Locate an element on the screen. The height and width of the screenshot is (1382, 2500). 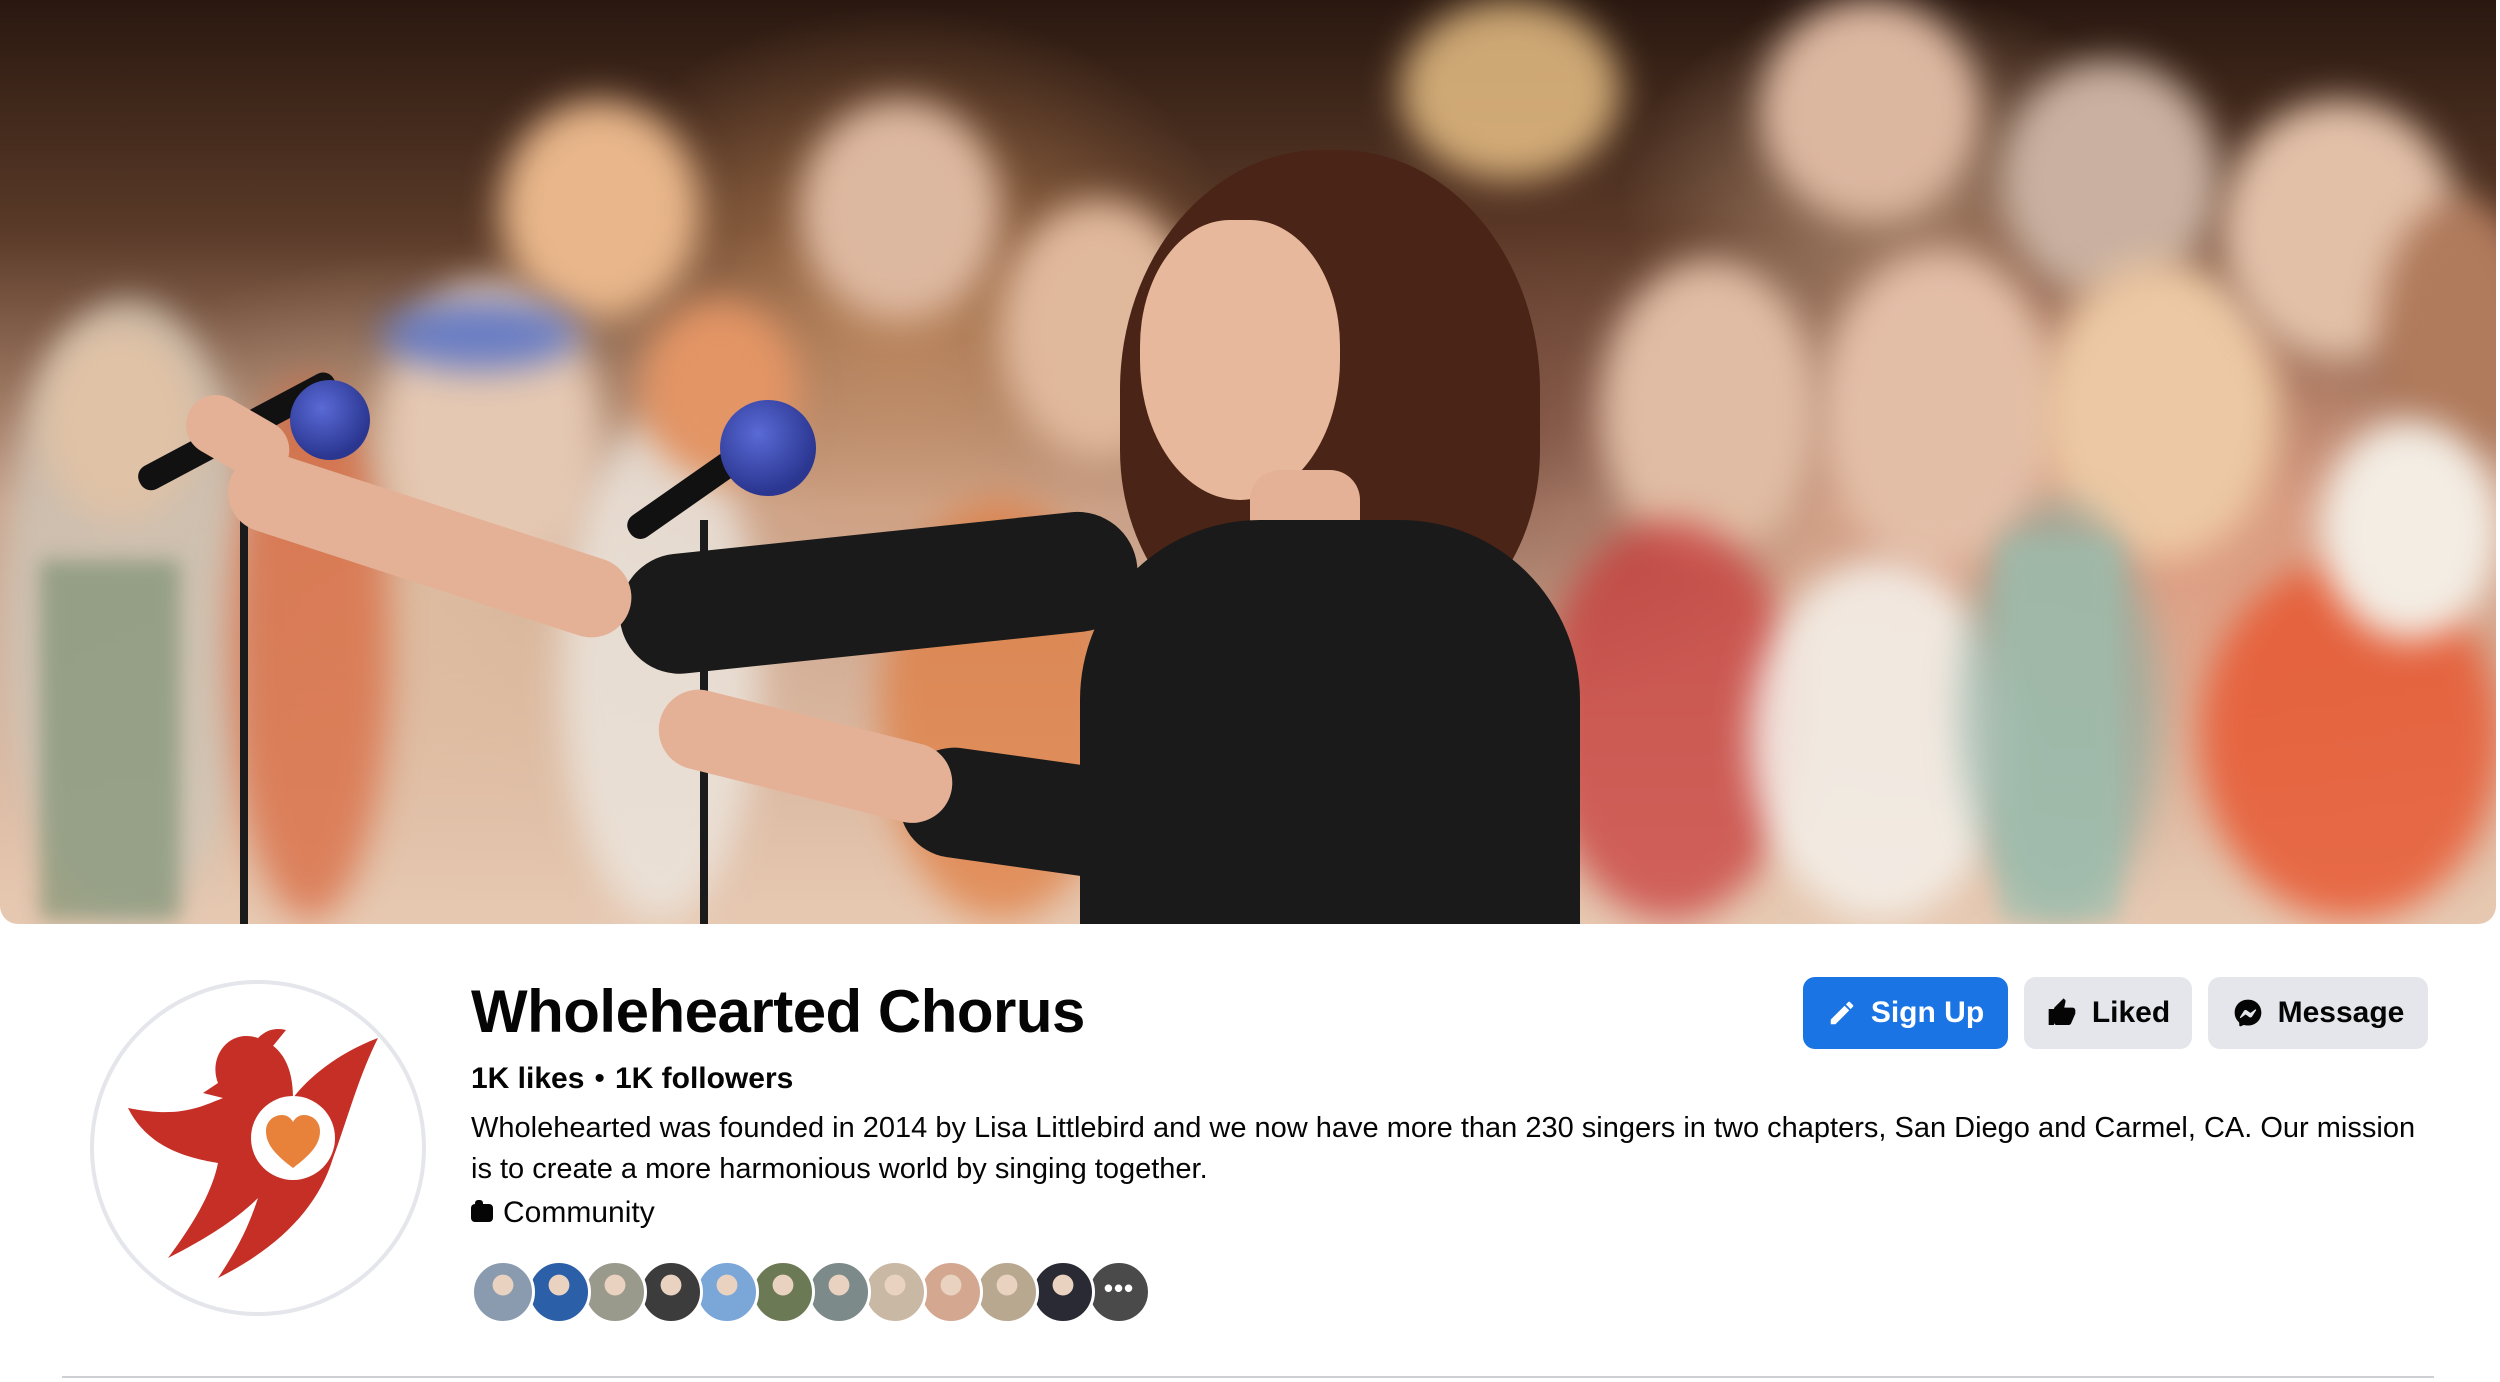
sign-up-button: Sign Up is located at coordinates (1905, 1013).